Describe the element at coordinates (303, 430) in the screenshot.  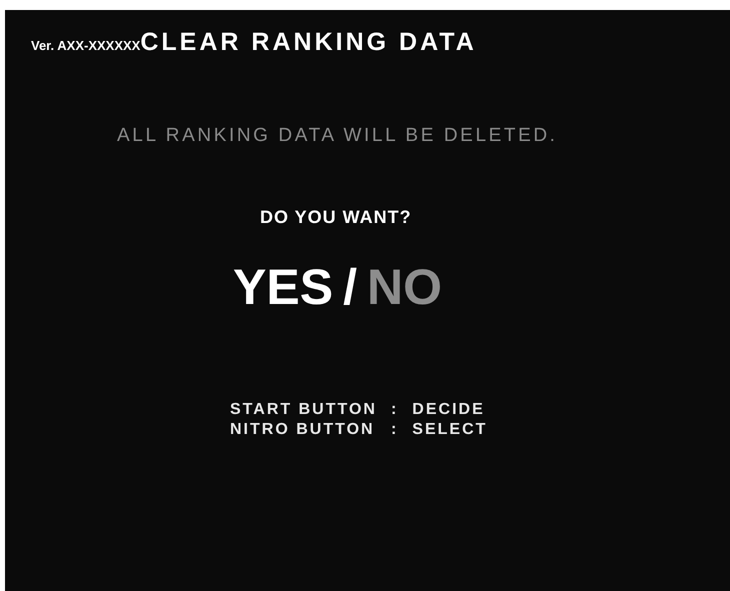
I see `button-name: NITRO BUTTON` at that location.